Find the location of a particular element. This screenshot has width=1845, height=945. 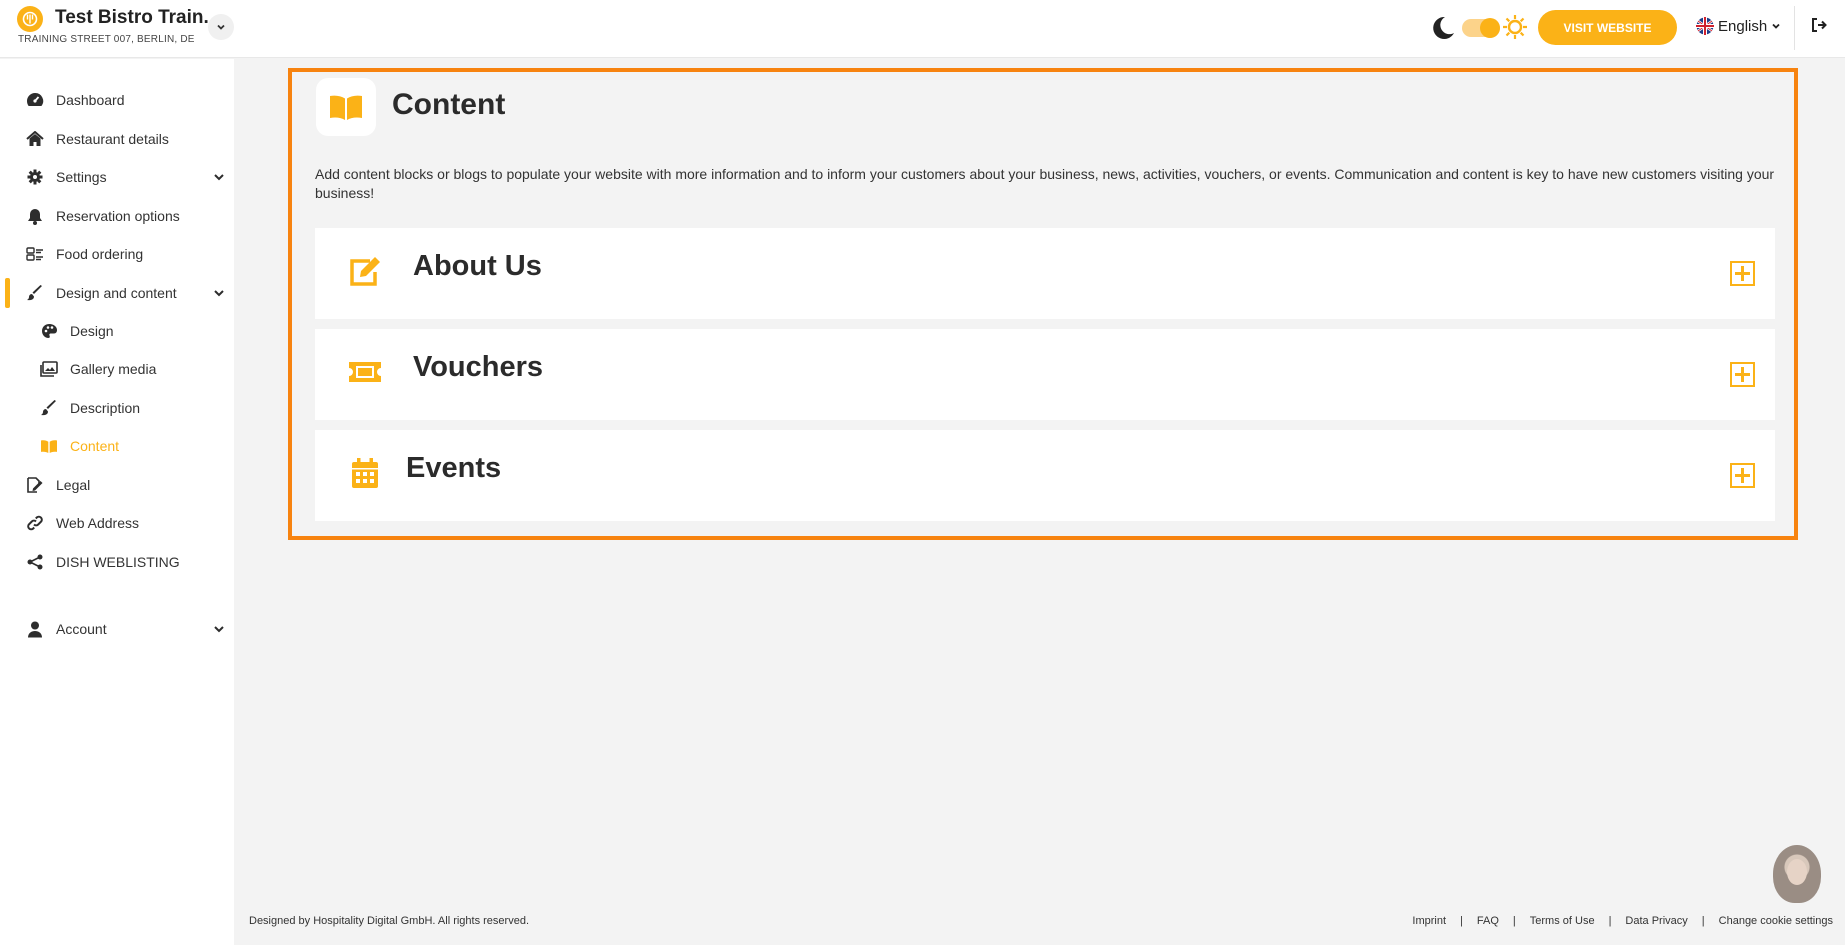

theme-toggle is located at coordinates (1481, 28).